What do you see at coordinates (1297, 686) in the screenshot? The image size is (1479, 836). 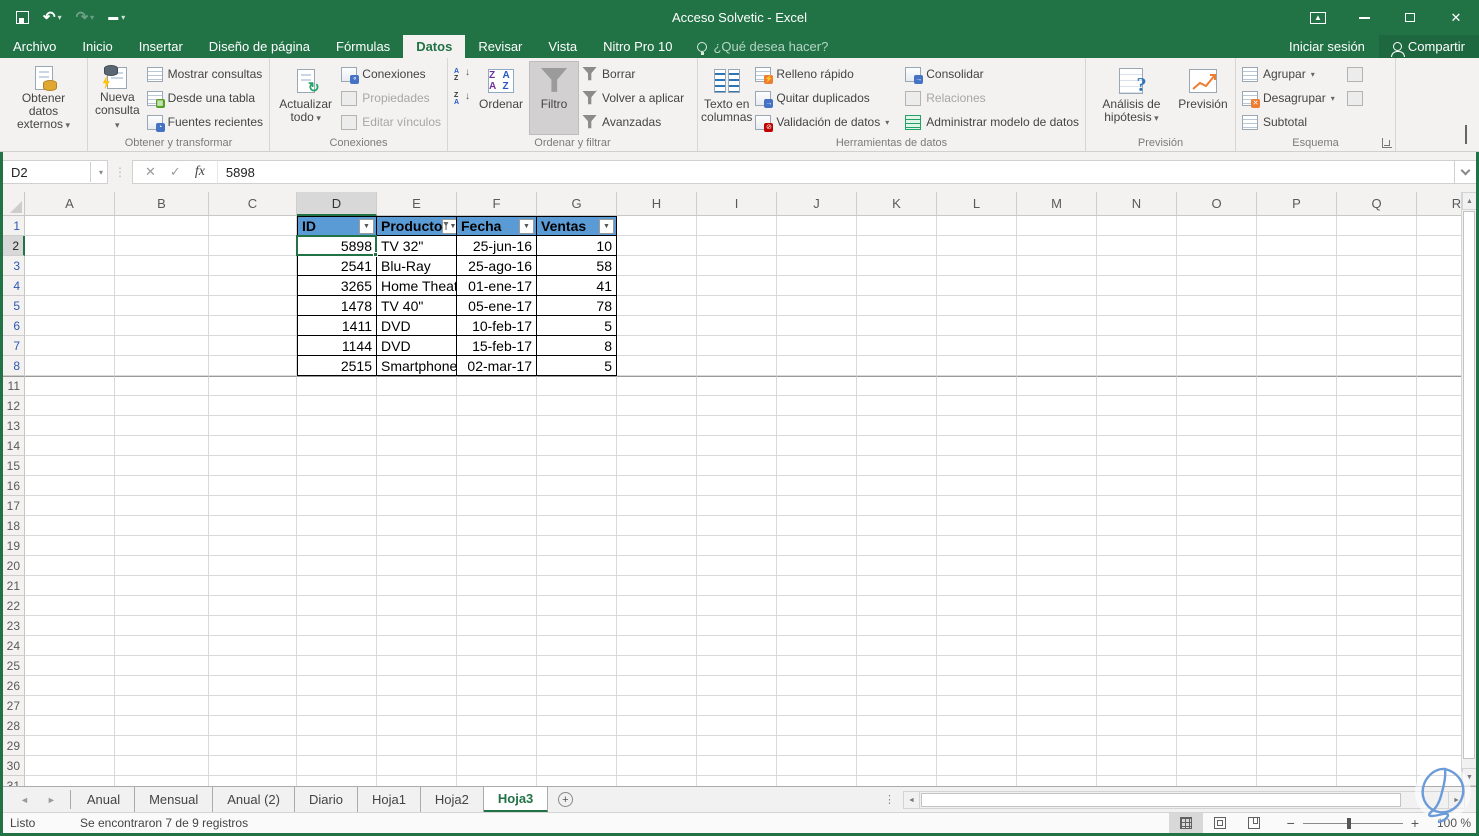 I see `cell-P26` at bounding box center [1297, 686].